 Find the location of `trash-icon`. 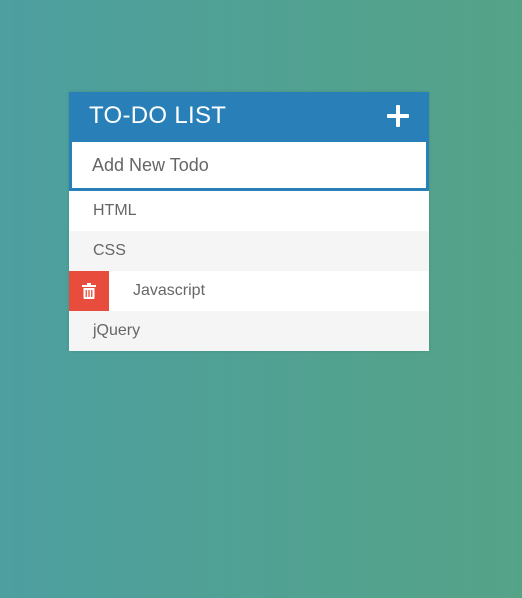

trash-icon is located at coordinates (89, 291).